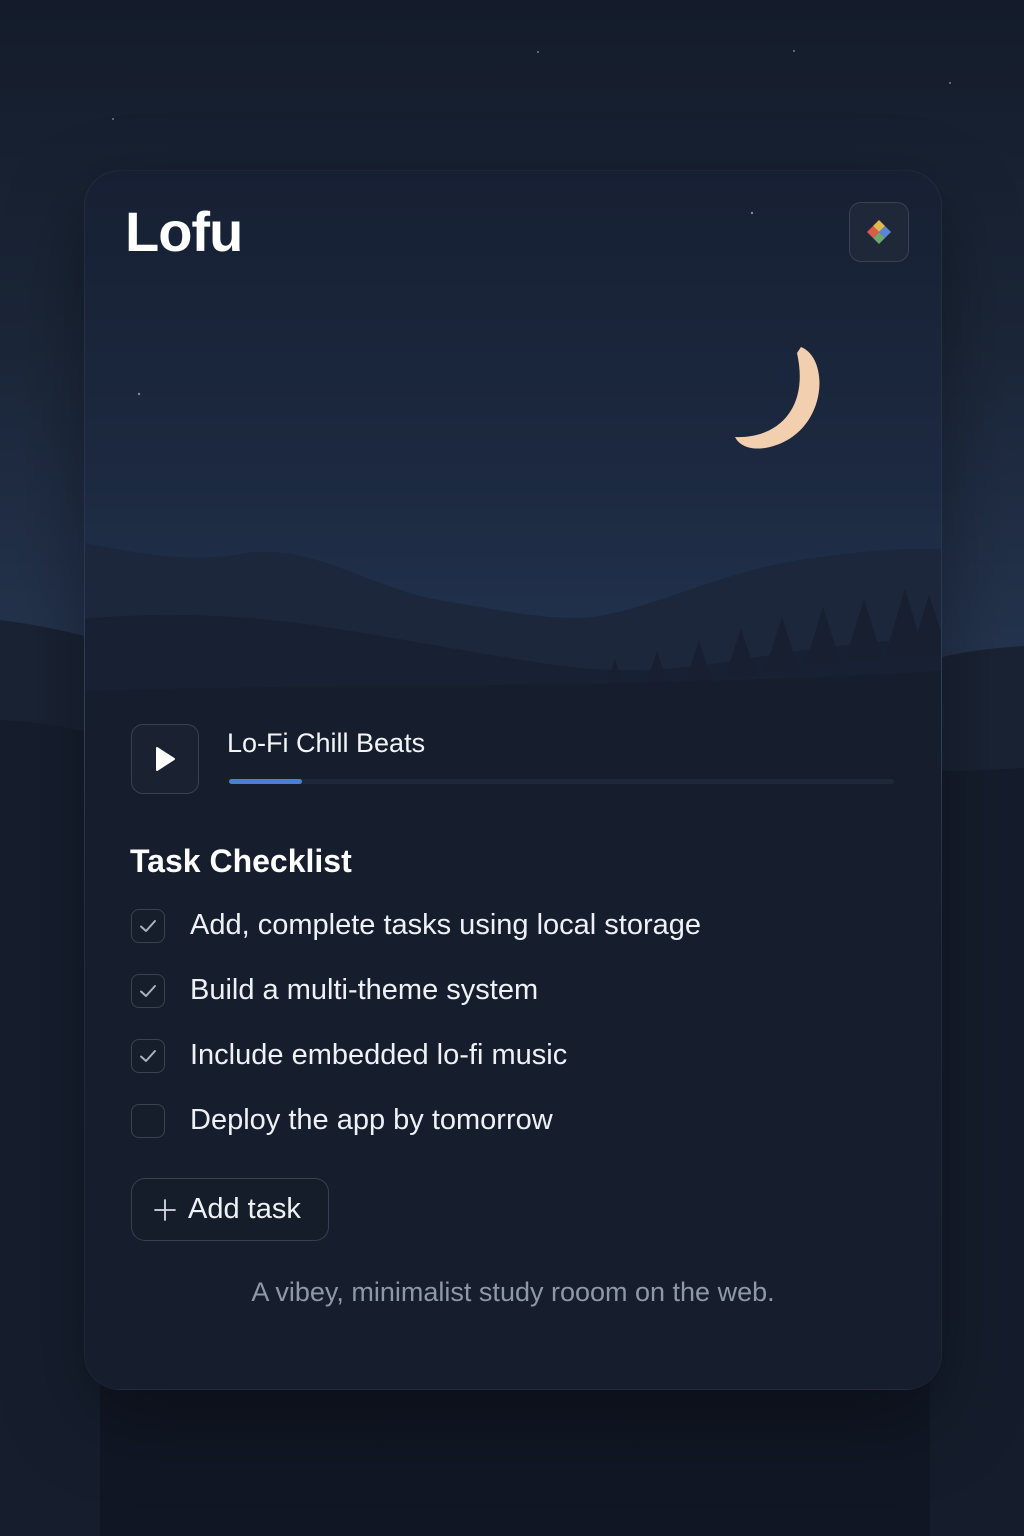  I want to click on background-stars, so click(531, 85).